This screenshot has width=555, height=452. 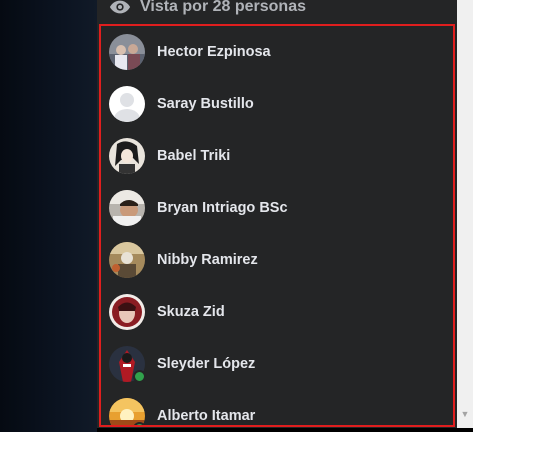 I want to click on viewer-name: Nibby Ramirez, so click(x=207, y=260).